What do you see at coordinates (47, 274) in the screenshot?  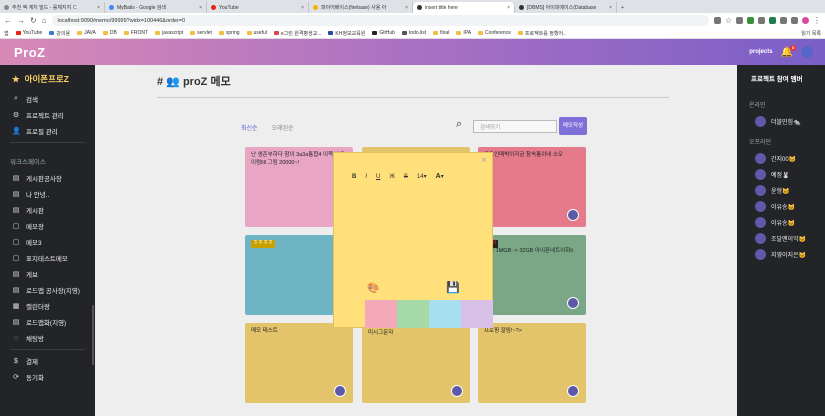 I see `sidebar-item-board: ▤ 게보` at bounding box center [47, 274].